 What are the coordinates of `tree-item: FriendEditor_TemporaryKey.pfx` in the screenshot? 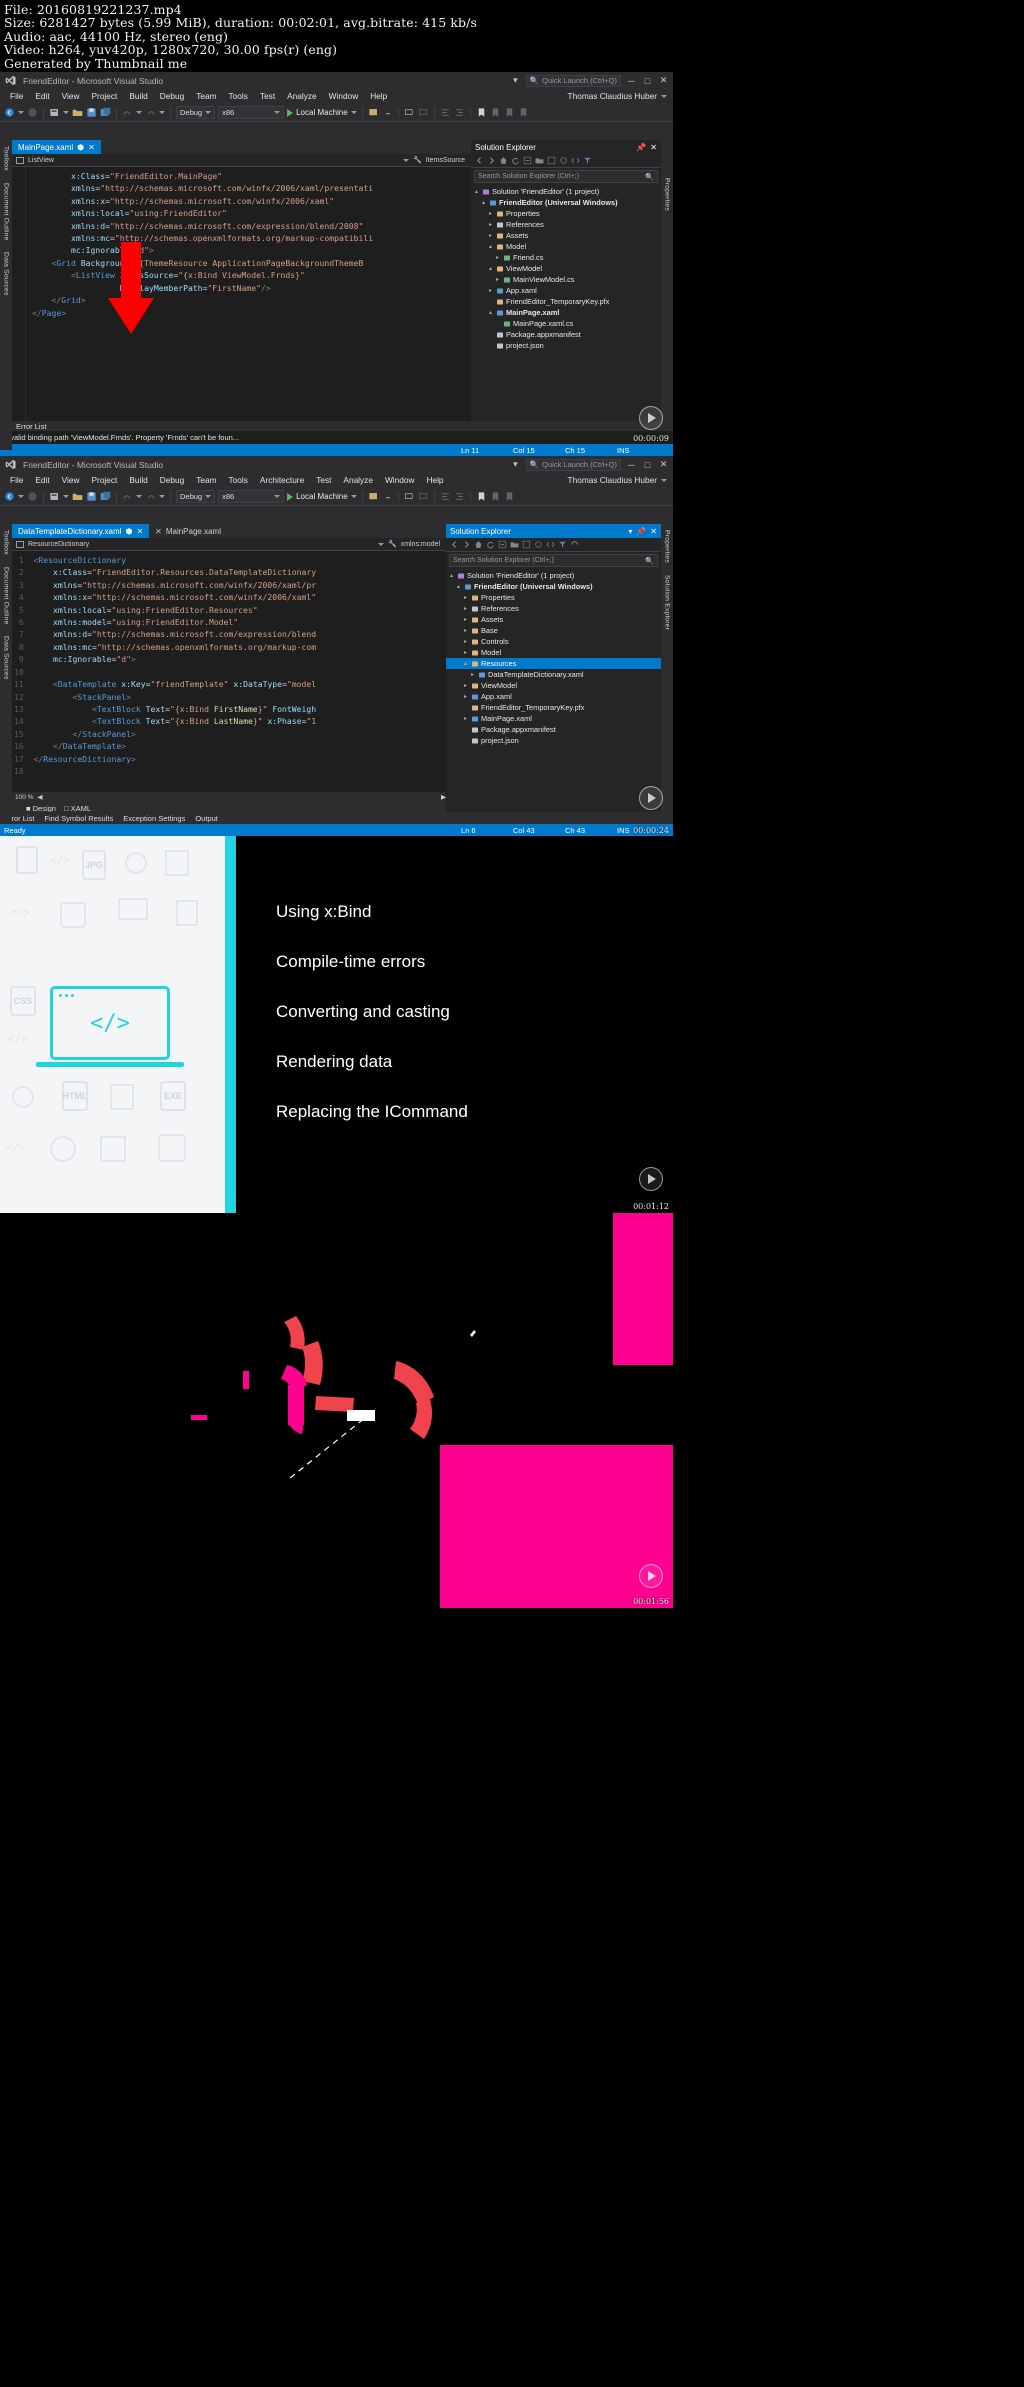 It's located at (566, 301).